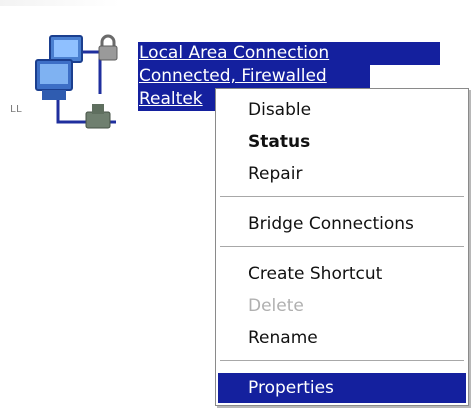 This screenshot has height=414, width=476. I want to click on menu-item-repair: Repair, so click(342, 174).